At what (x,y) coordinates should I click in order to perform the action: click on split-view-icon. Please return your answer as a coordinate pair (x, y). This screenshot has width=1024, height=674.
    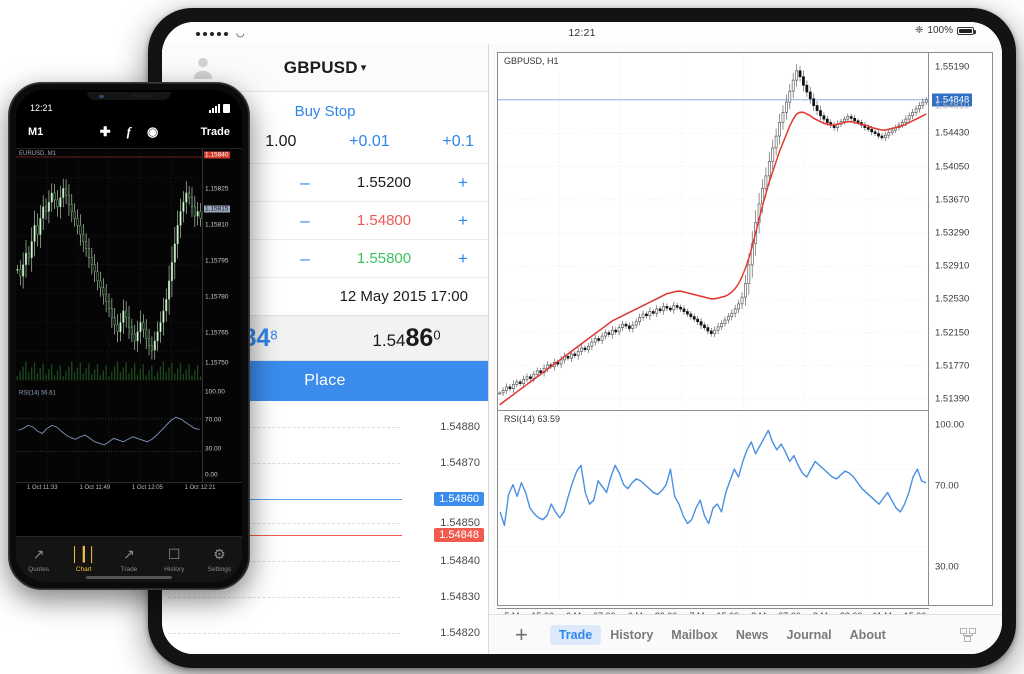
    Looking at the image, I should click on (968, 635).